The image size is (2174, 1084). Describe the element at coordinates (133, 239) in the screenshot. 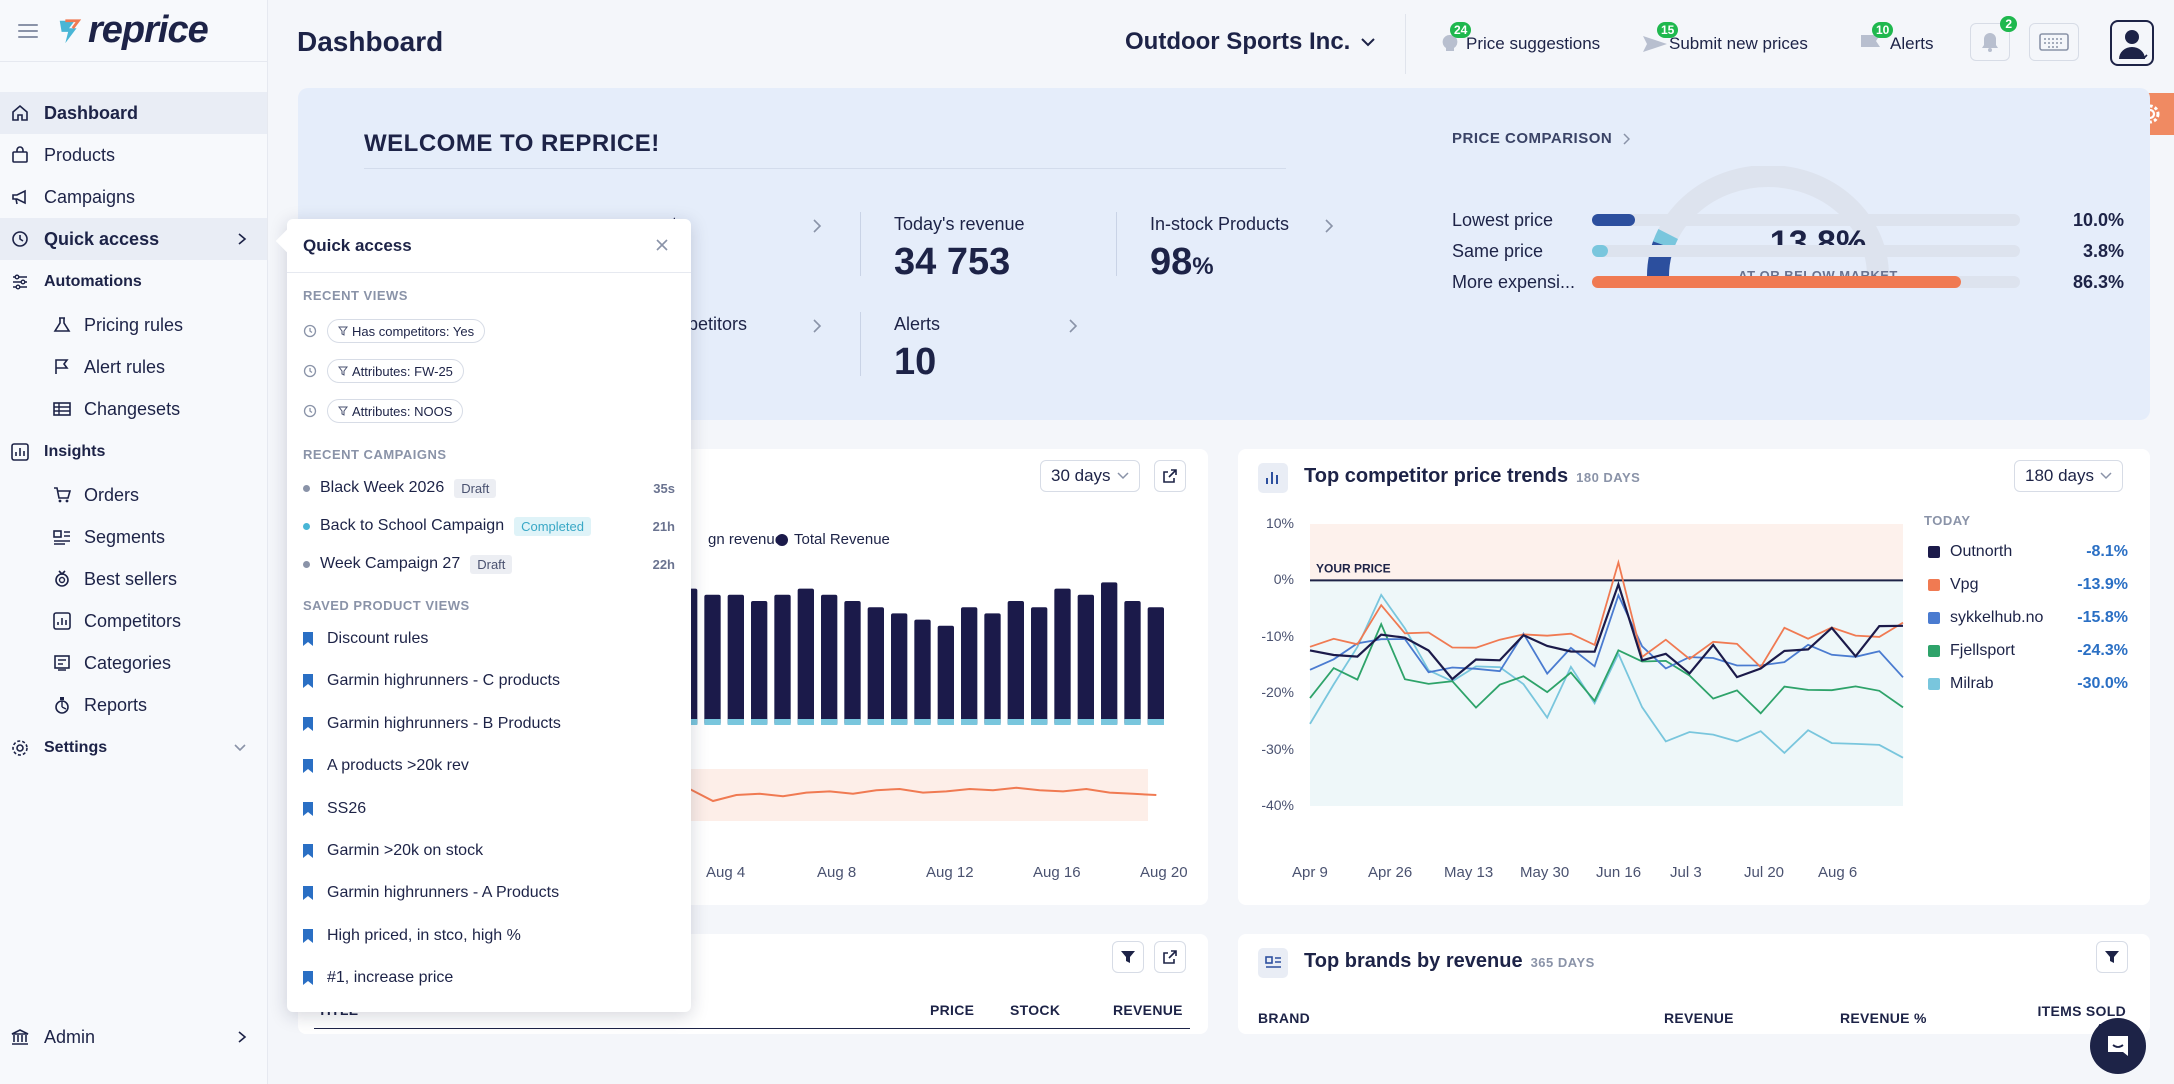

I see `sidebar-item-quick-access: Quick access` at that location.